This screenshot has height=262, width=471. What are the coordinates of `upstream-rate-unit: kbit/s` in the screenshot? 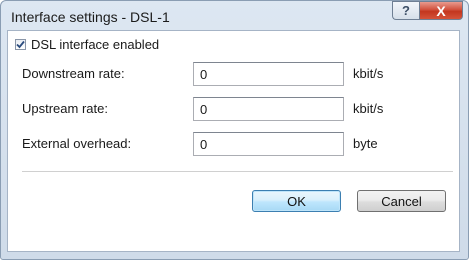 It's located at (368, 108).